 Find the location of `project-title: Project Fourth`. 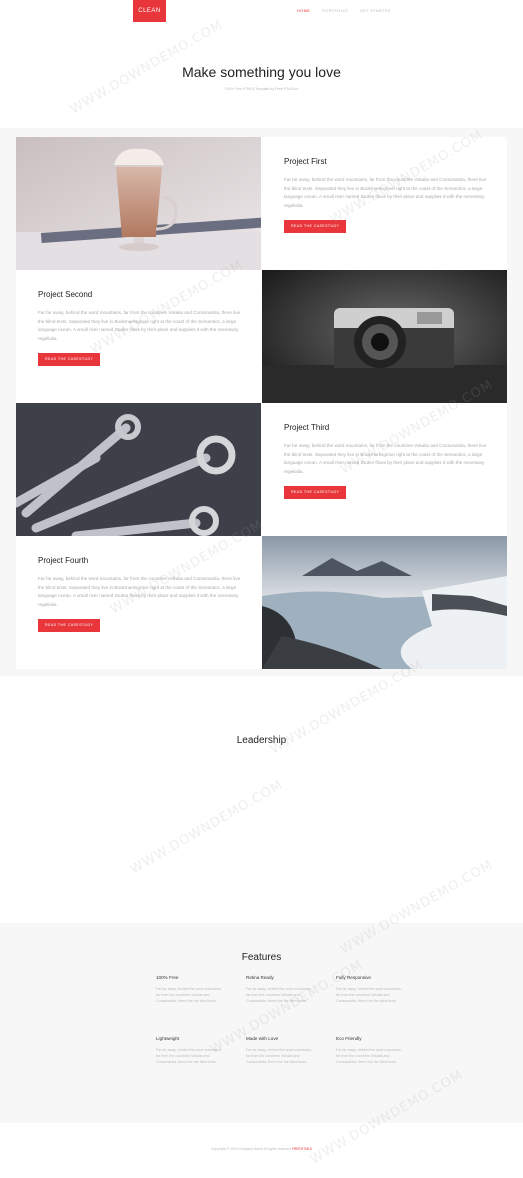

project-title: Project Fourth is located at coordinates (63, 560).